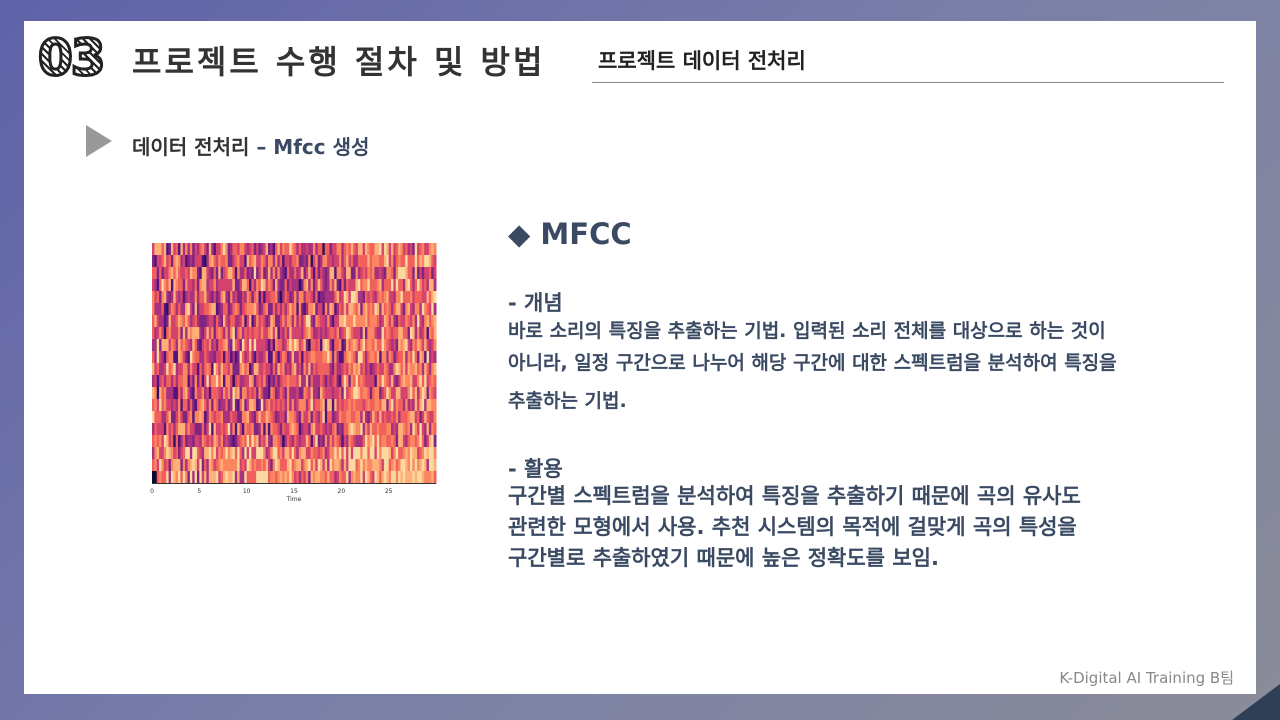 This screenshot has height=720, width=1280. I want to click on x-tick-label: 10, so click(247, 491).